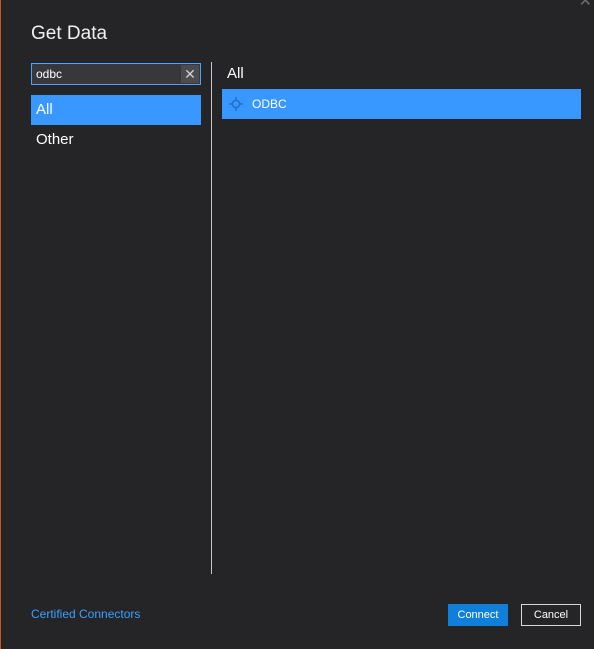  What do you see at coordinates (551, 615) in the screenshot?
I see `cancel-button: Cancel` at bounding box center [551, 615].